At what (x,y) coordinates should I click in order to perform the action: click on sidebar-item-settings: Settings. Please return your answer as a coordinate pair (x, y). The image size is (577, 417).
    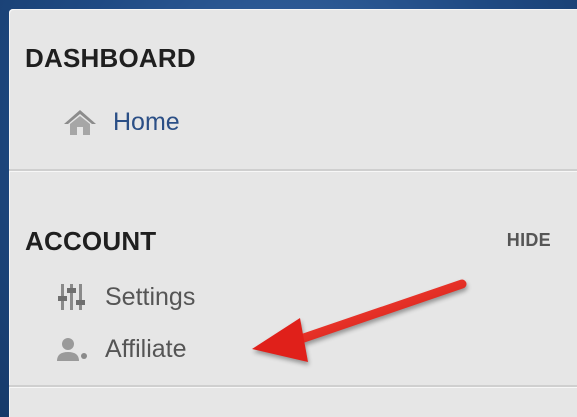
    Looking at the image, I should click on (124, 297).